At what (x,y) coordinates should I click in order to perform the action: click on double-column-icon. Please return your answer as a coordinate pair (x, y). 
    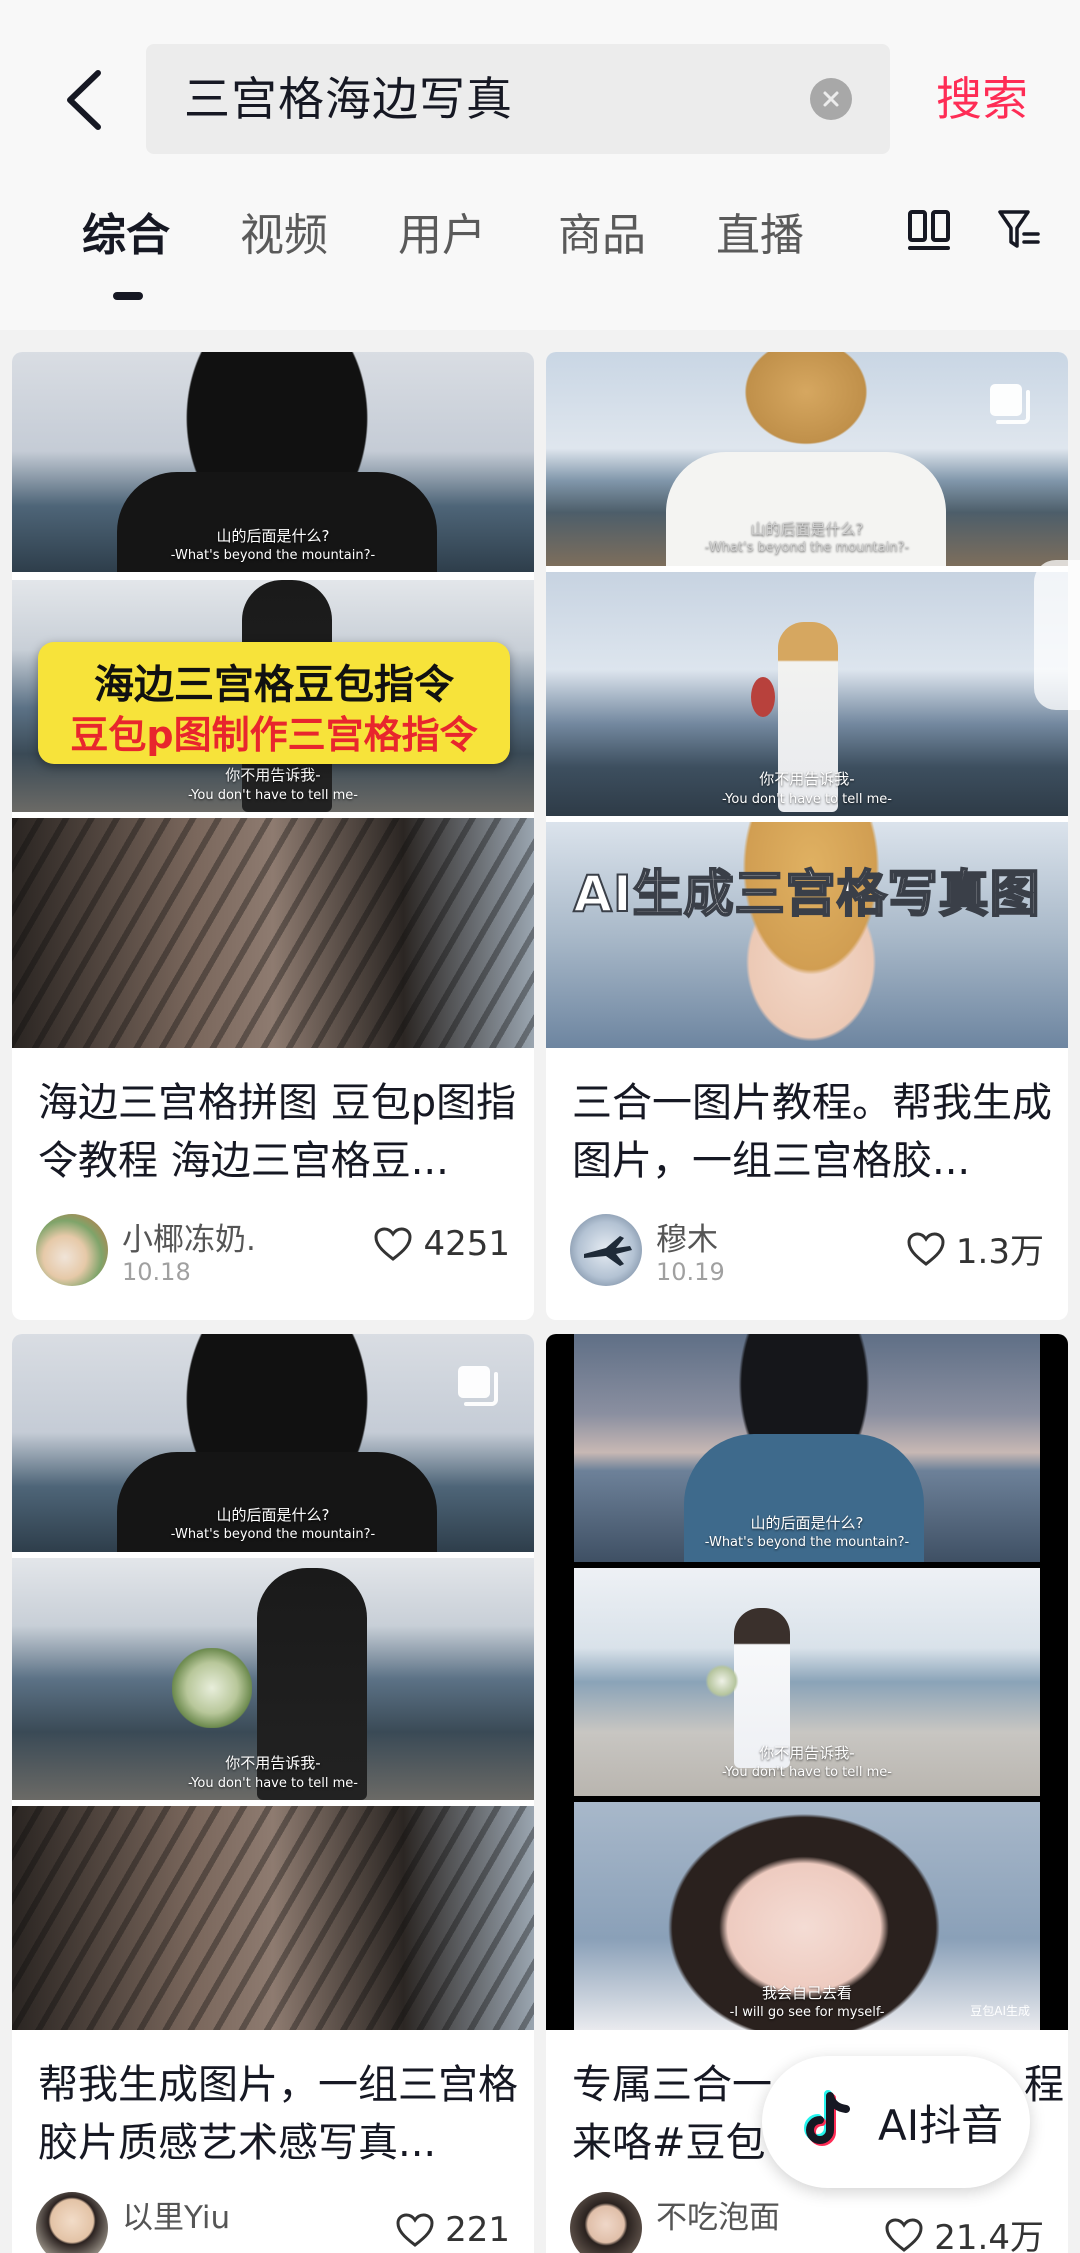
    Looking at the image, I should click on (929, 230).